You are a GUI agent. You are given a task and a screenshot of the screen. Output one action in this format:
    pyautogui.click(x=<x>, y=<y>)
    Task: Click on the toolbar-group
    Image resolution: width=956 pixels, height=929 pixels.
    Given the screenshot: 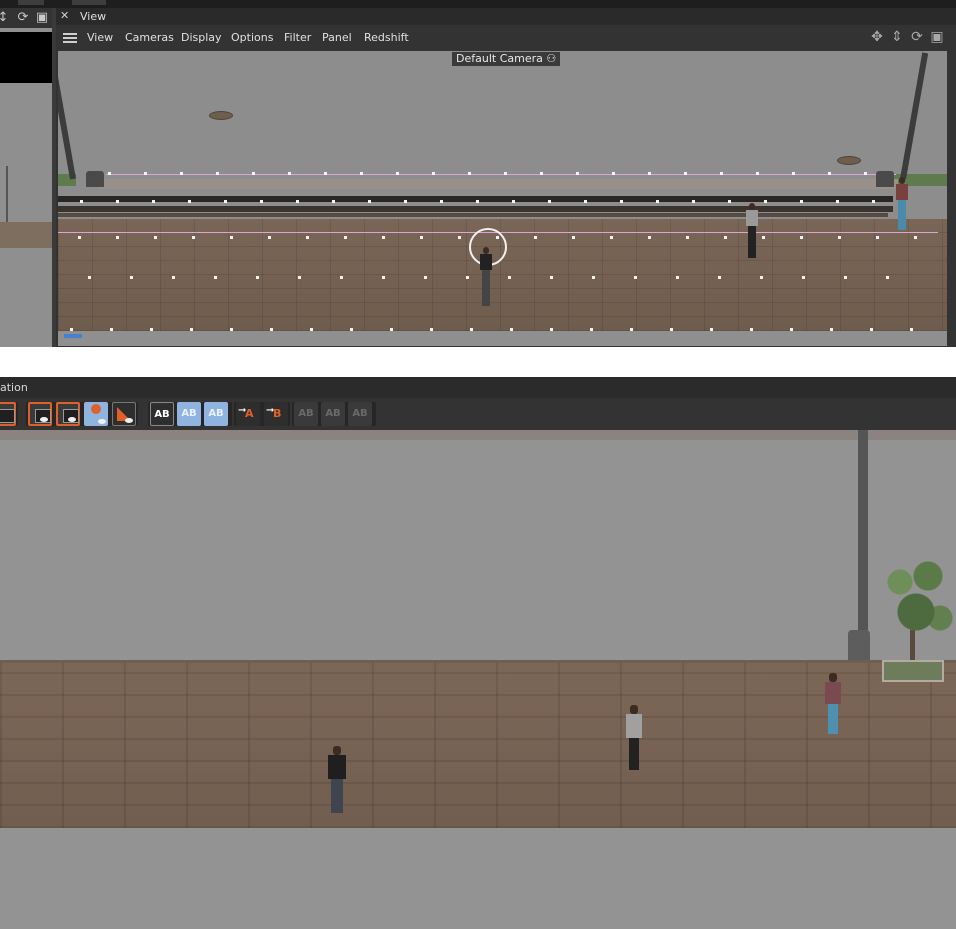 What is the action you would take?
    pyautogui.click(x=9, y=414)
    